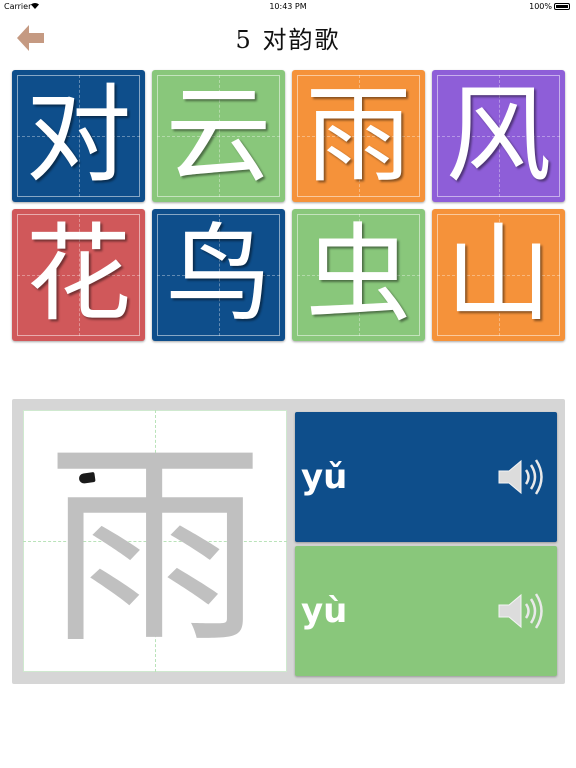  I want to click on tile-character: 风, so click(498, 135).